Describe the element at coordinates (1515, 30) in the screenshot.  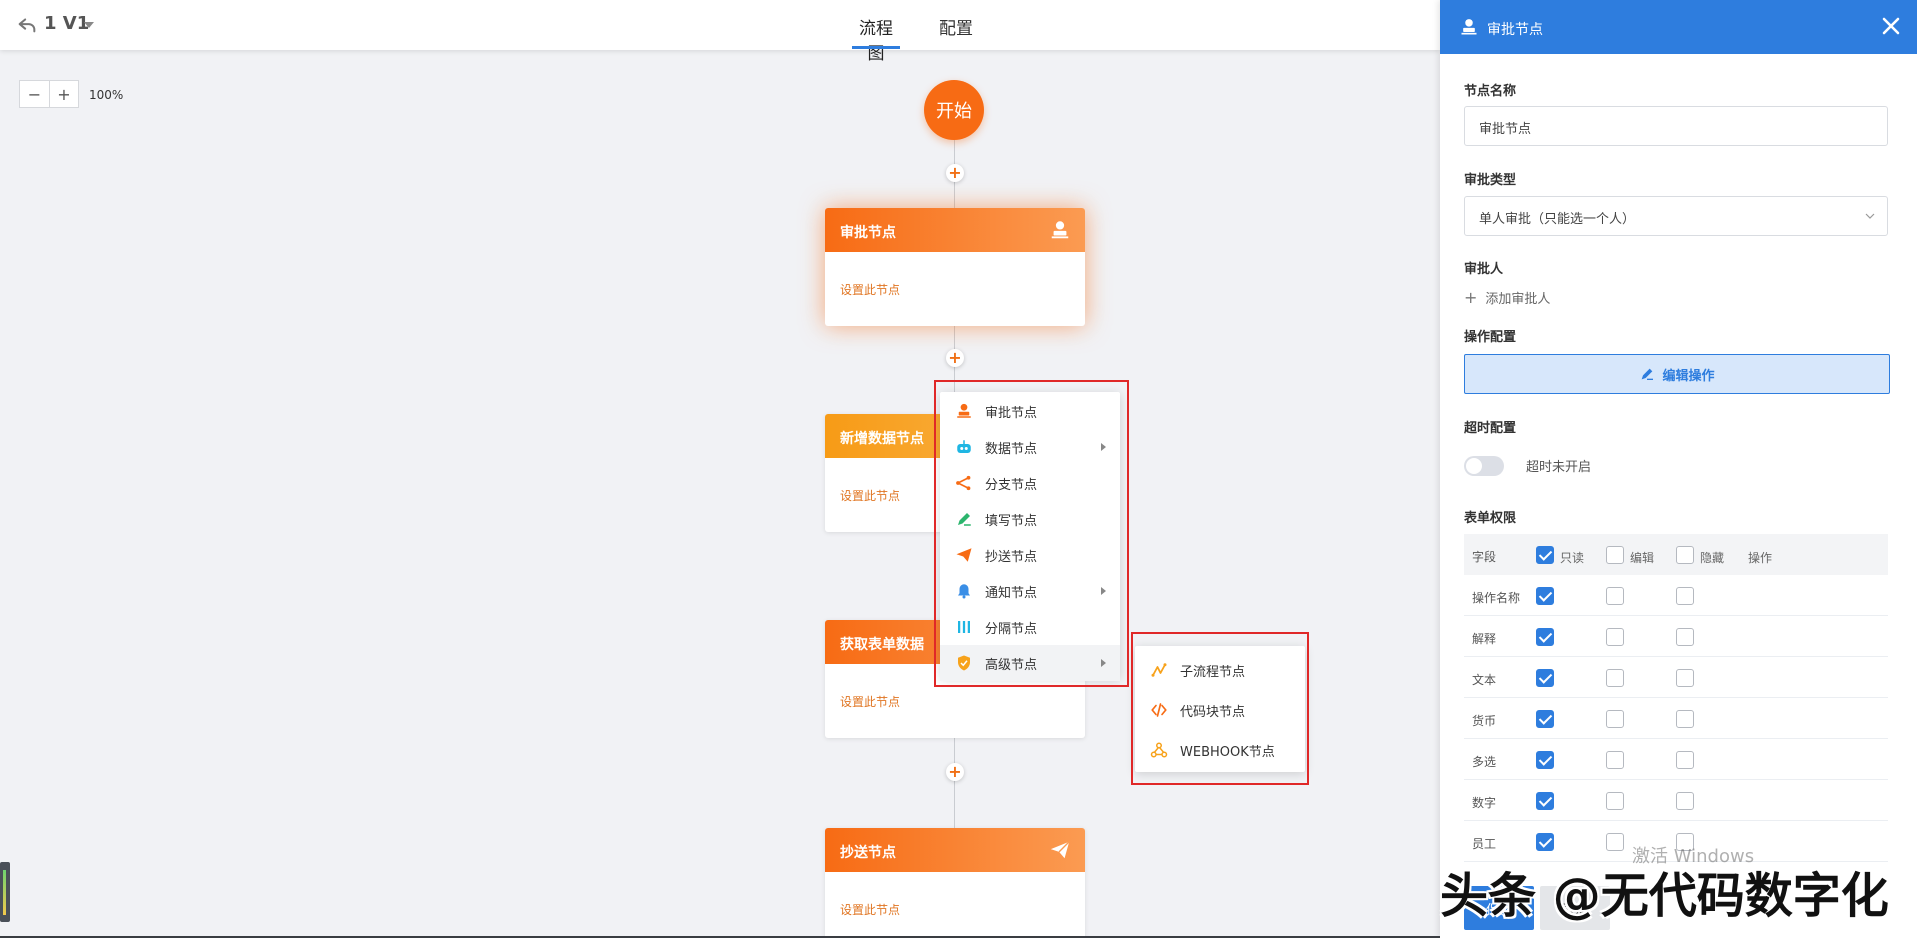
I see `panel-title: 审批节点` at that location.